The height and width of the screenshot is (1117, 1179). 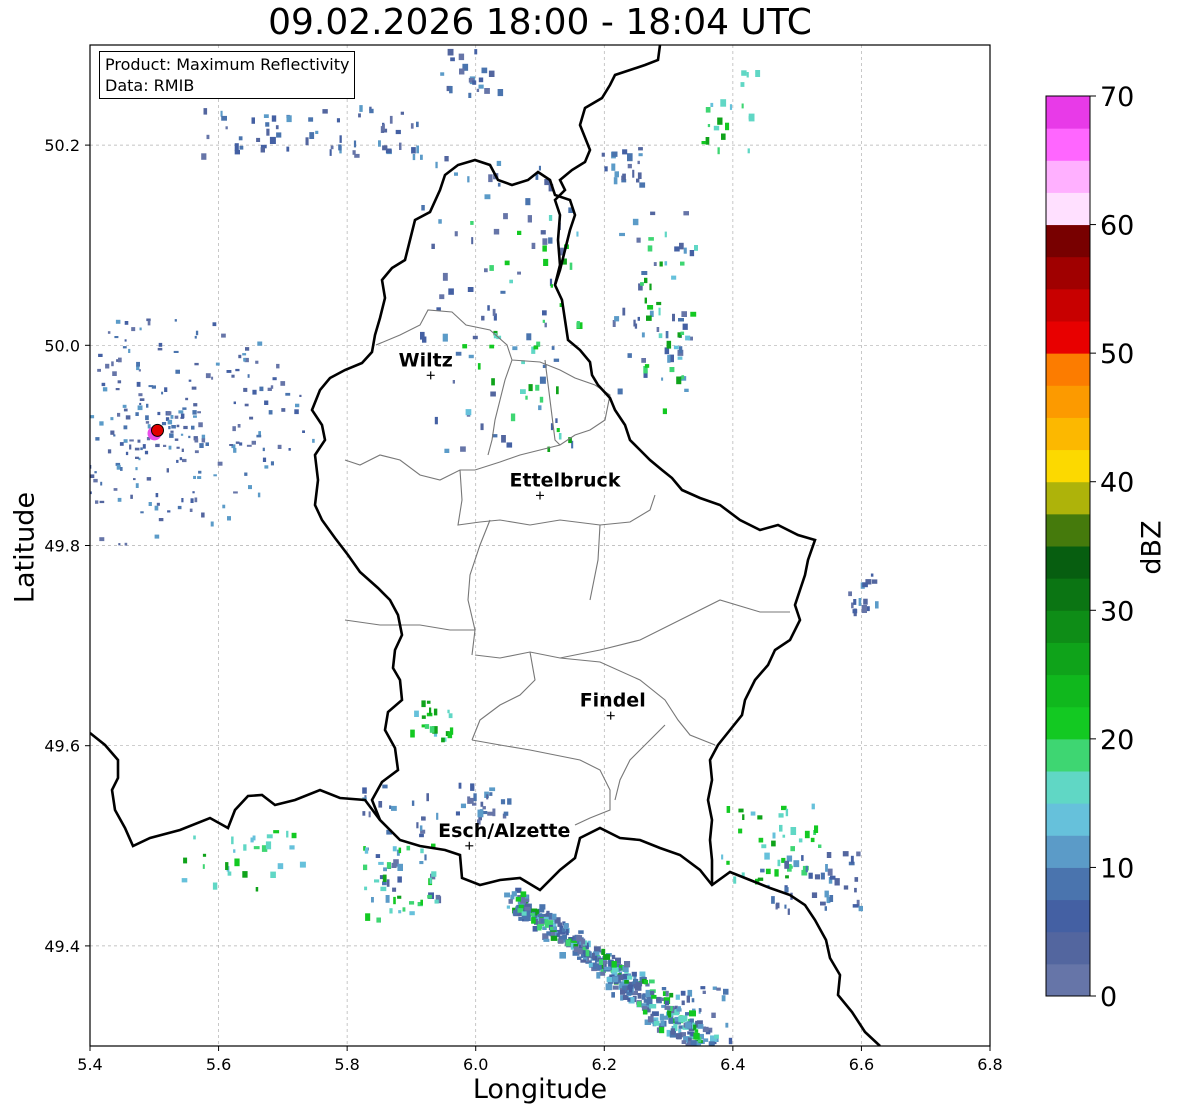 What do you see at coordinates (504, 831) in the screenshot?
I see `city-label: Esch/Alzette` at bounding box center [504, 831].